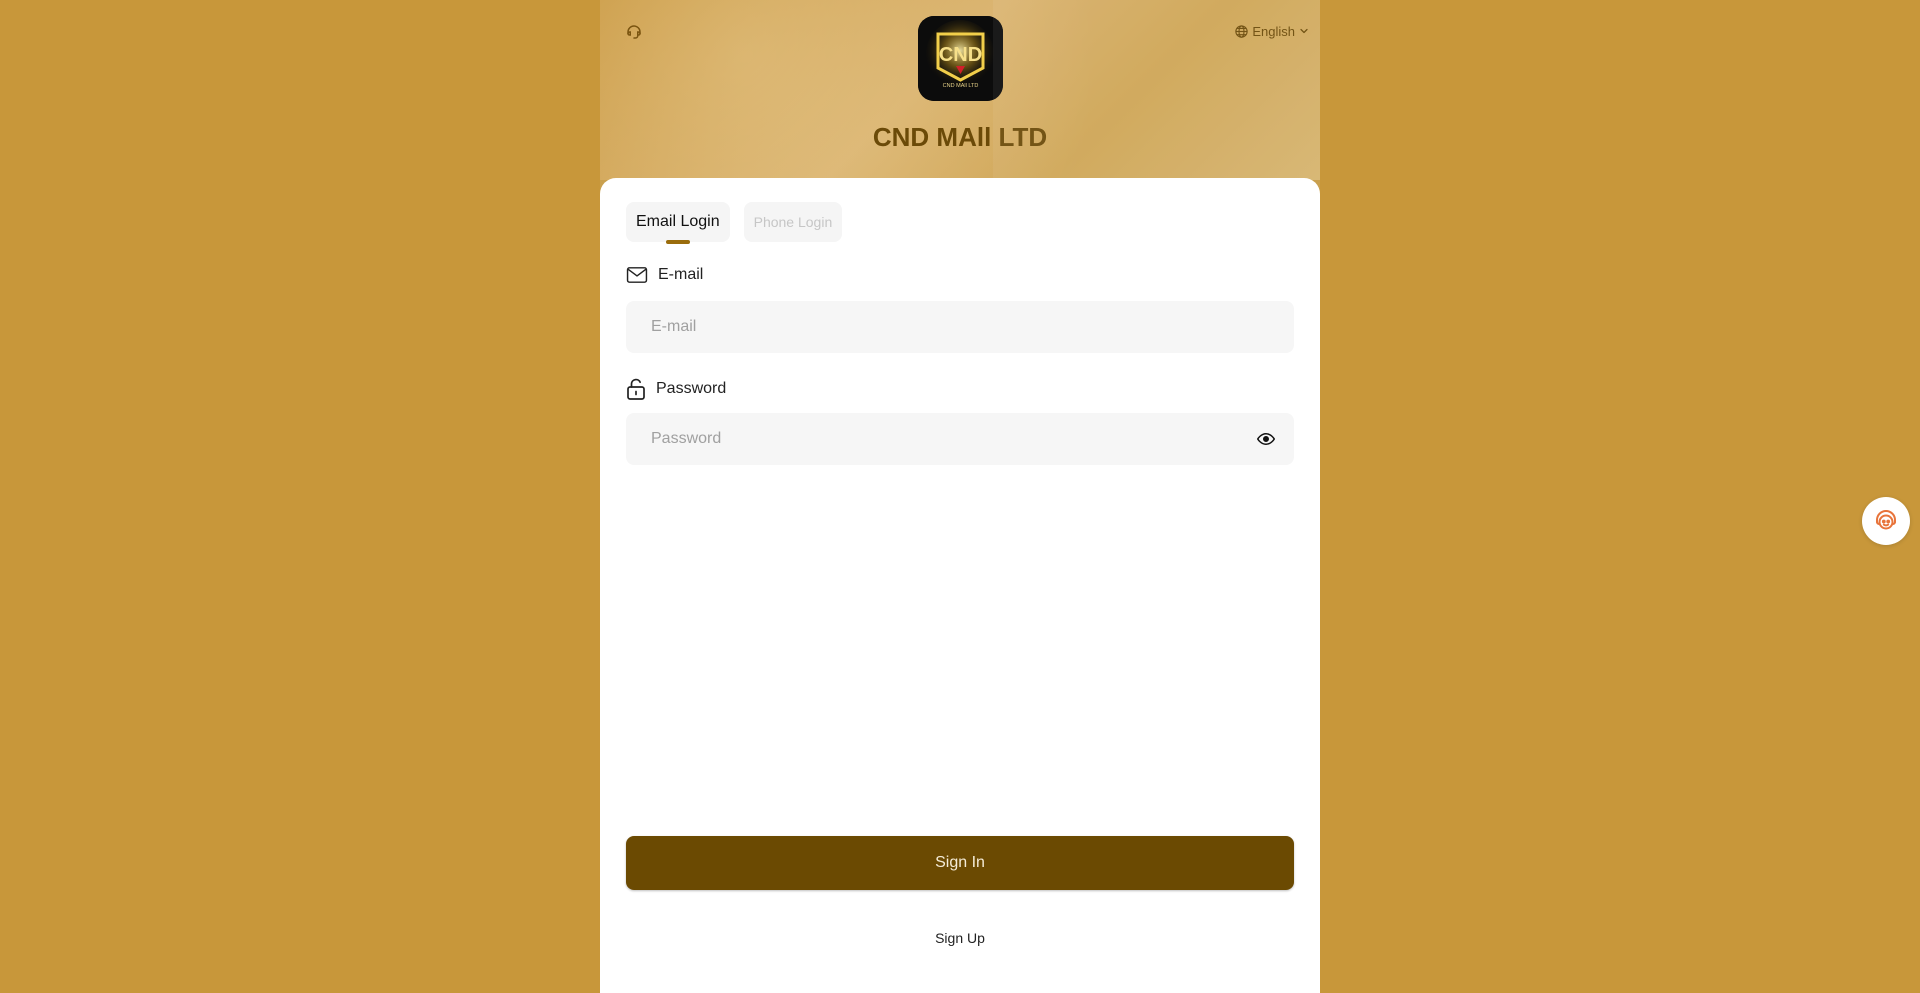 This screenshot has width=1920, height=993. I want to click on sign-up-link: Sign Up, so click(960, 938).